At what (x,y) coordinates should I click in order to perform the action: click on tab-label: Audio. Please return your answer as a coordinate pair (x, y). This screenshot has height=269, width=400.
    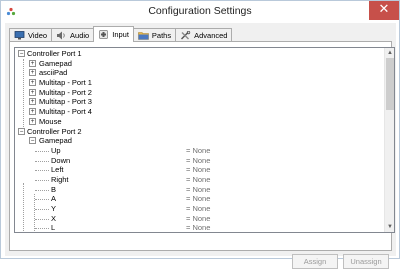
    Looking at the image, I should click on (80, 35).